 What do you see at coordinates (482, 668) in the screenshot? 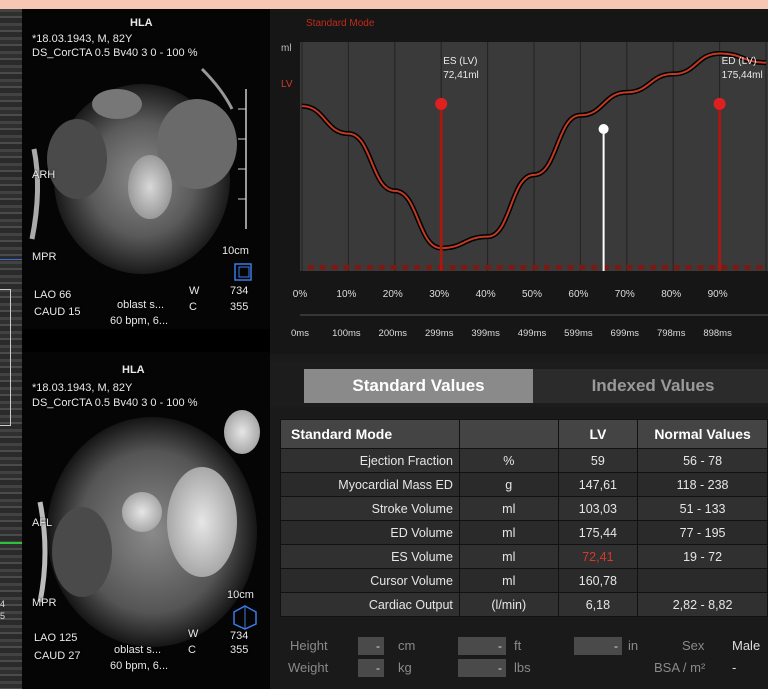
I see `lbs-input: -` at bounding box center [482, 668].